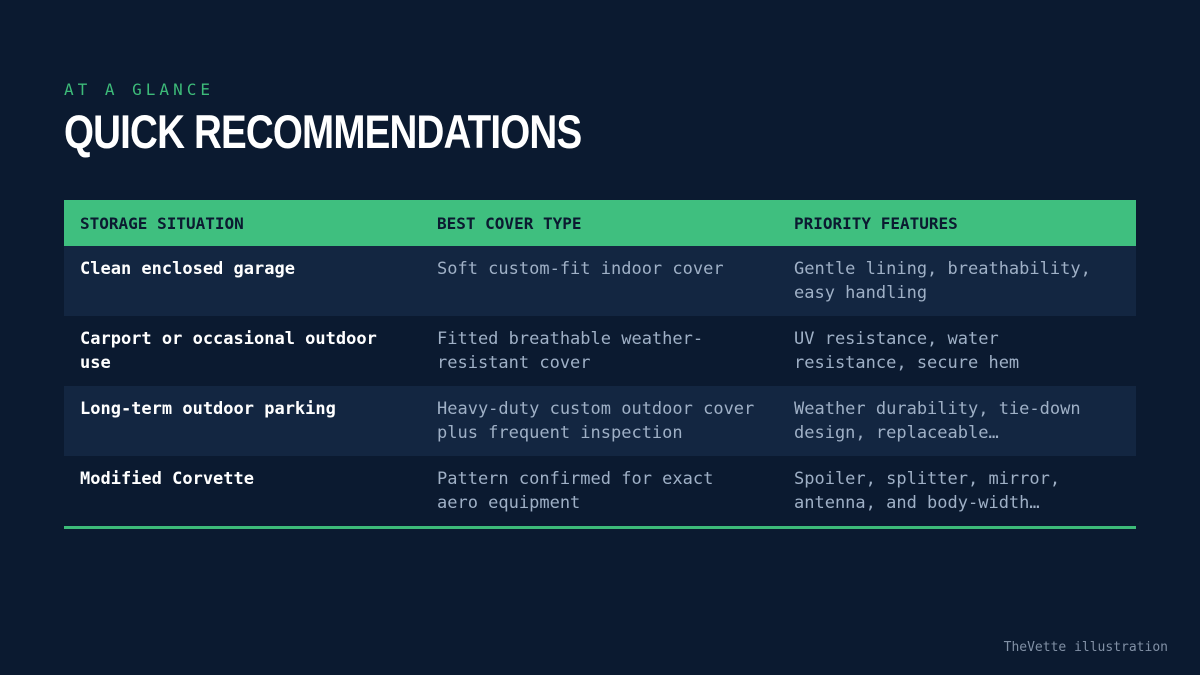  I want to click on cover-type-cell: Soft custom-fit indoor cover, so click(599, 281).